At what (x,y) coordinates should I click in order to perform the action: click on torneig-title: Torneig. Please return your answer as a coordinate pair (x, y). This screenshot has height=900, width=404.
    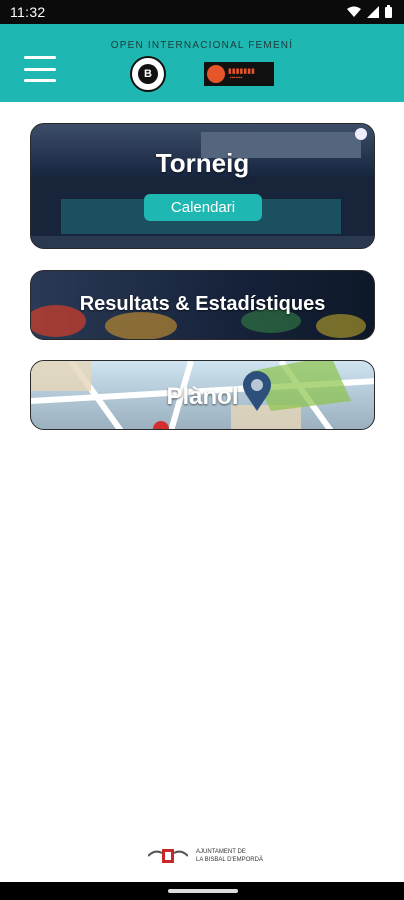
    Looking at the image, I should click on (202, 163).